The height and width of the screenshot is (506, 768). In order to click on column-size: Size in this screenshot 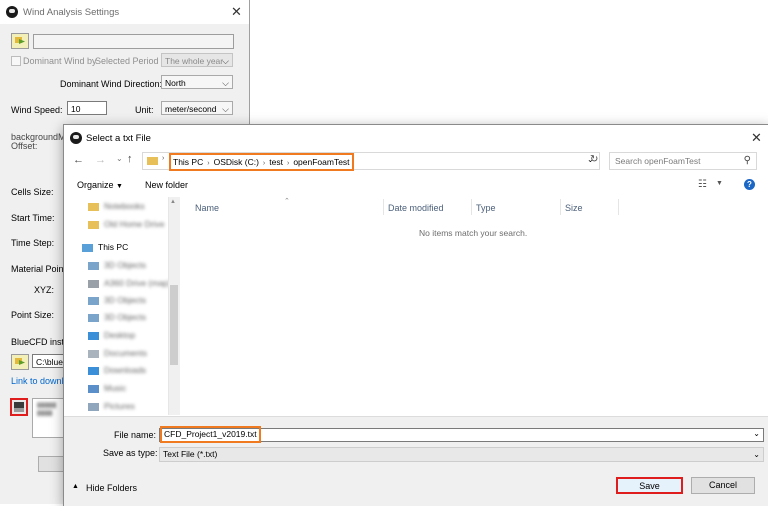, I will do `click(574, 208)`.